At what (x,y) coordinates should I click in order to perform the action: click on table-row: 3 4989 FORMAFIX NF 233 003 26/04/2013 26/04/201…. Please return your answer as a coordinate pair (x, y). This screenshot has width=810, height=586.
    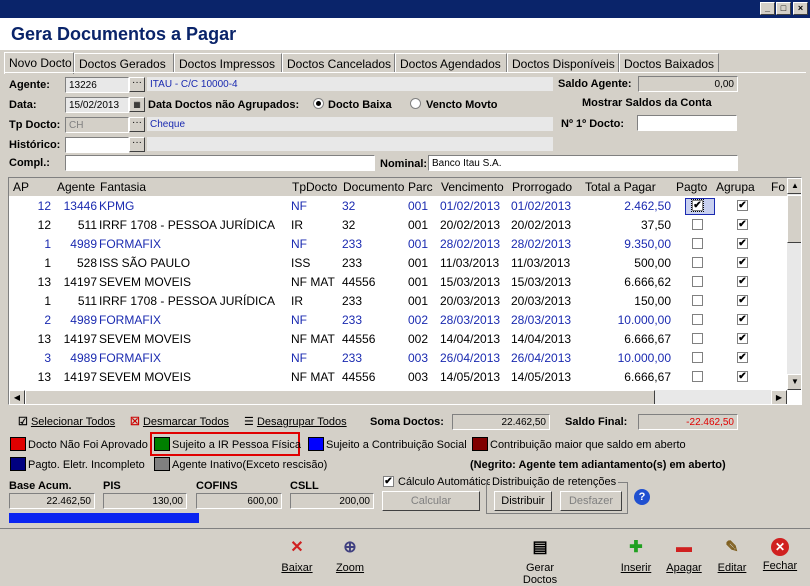
    Looking at the image, I should click on (398, 358).